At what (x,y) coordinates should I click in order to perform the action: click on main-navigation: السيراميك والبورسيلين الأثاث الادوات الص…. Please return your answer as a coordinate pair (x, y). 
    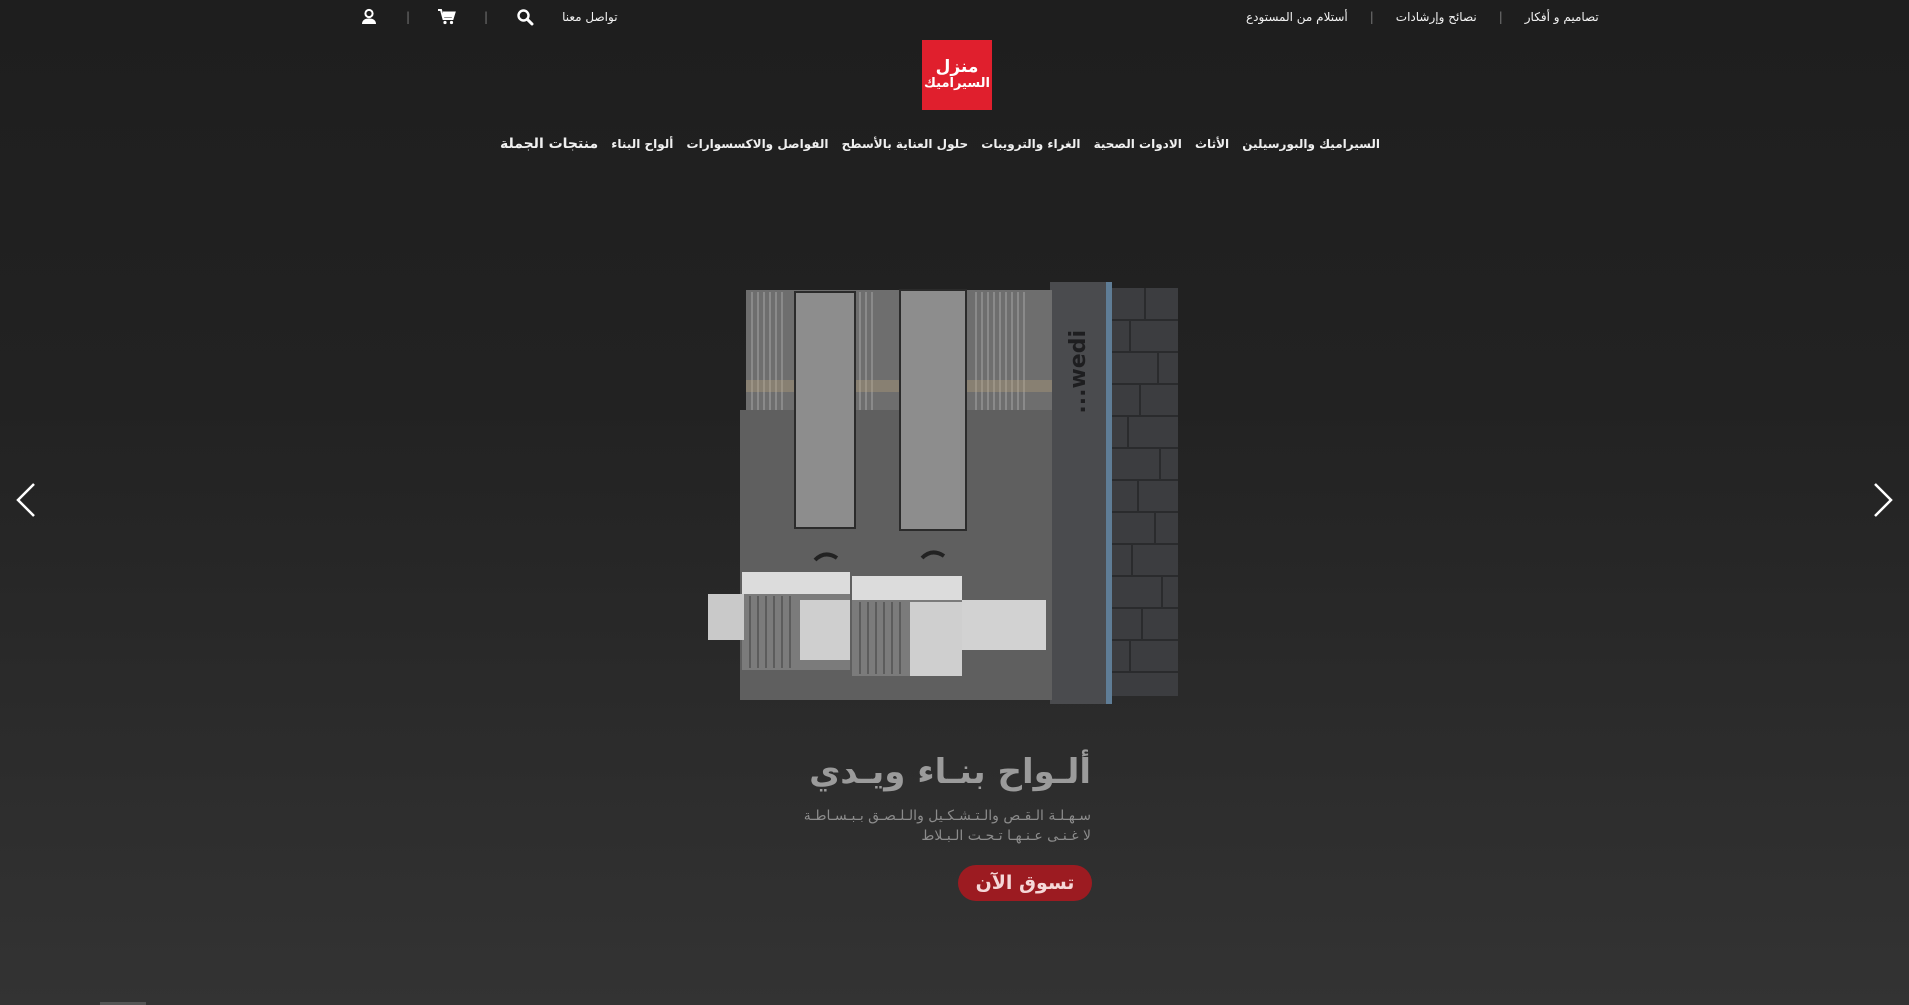
    Looking at the image, I should click on (940, 144).